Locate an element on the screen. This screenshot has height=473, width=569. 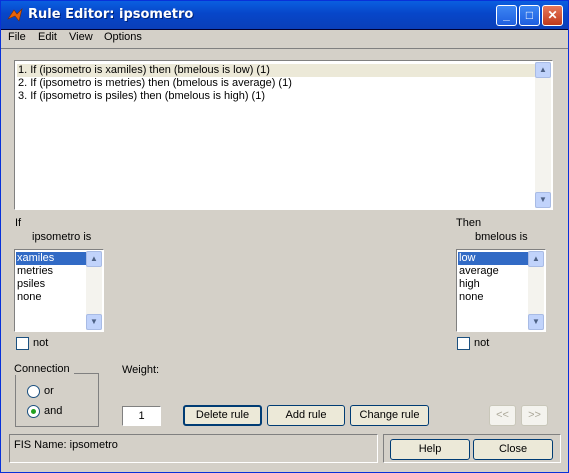
output-not-label: not is located at coordinates (482, 343).